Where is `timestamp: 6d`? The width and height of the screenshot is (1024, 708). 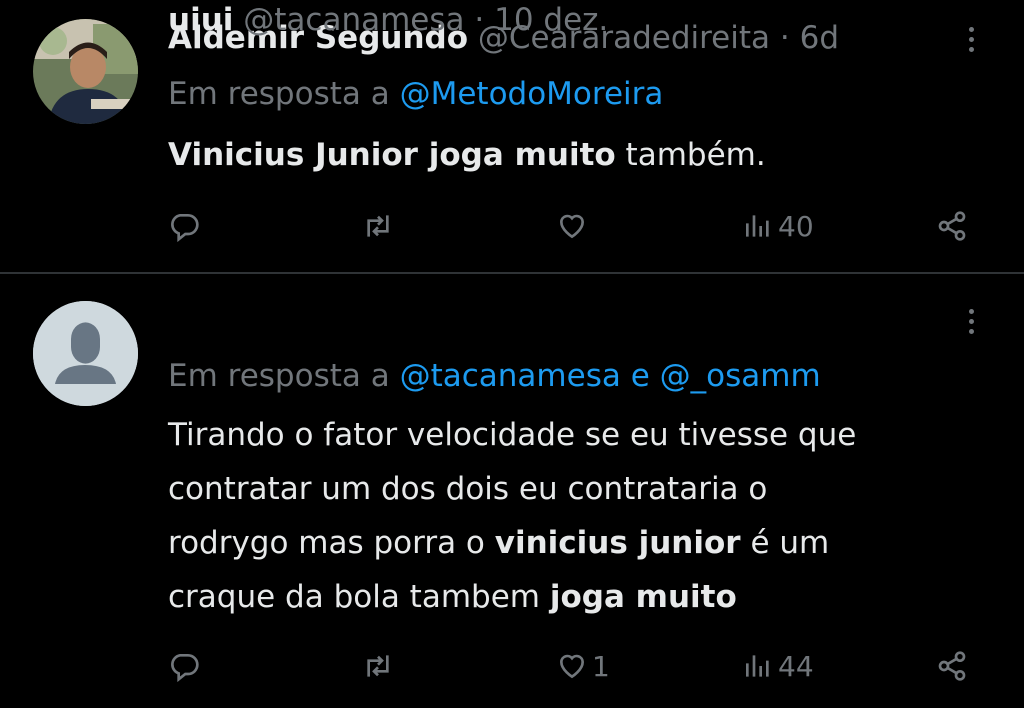 timestamp: 6d is located at coordinates (819, 38).